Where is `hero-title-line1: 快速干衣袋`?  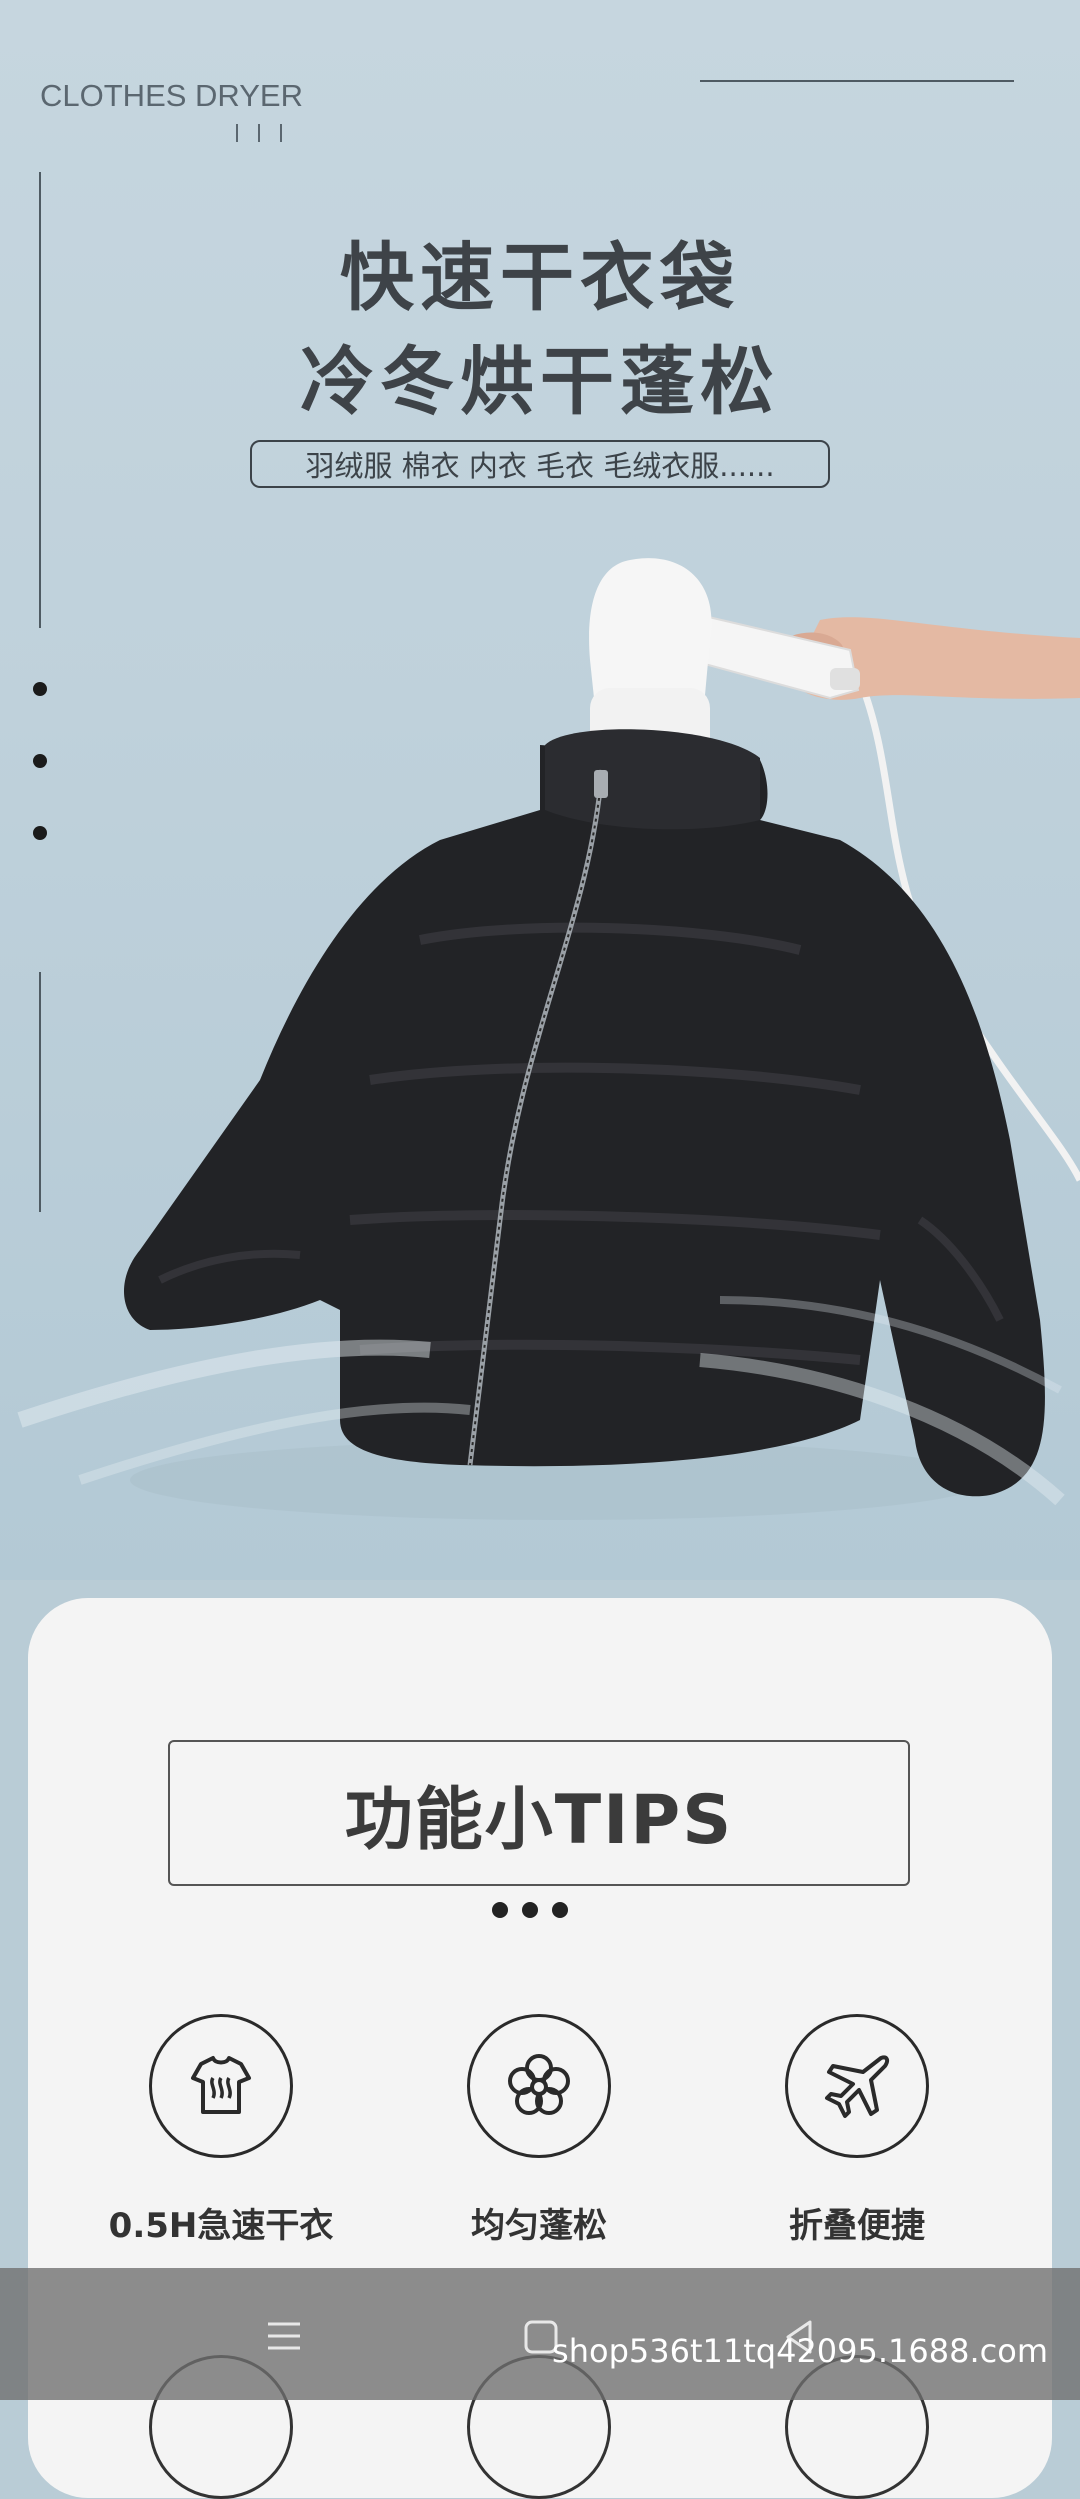 hero-title-line1: 快速干衣袋 is located at coordinates (540, 278).